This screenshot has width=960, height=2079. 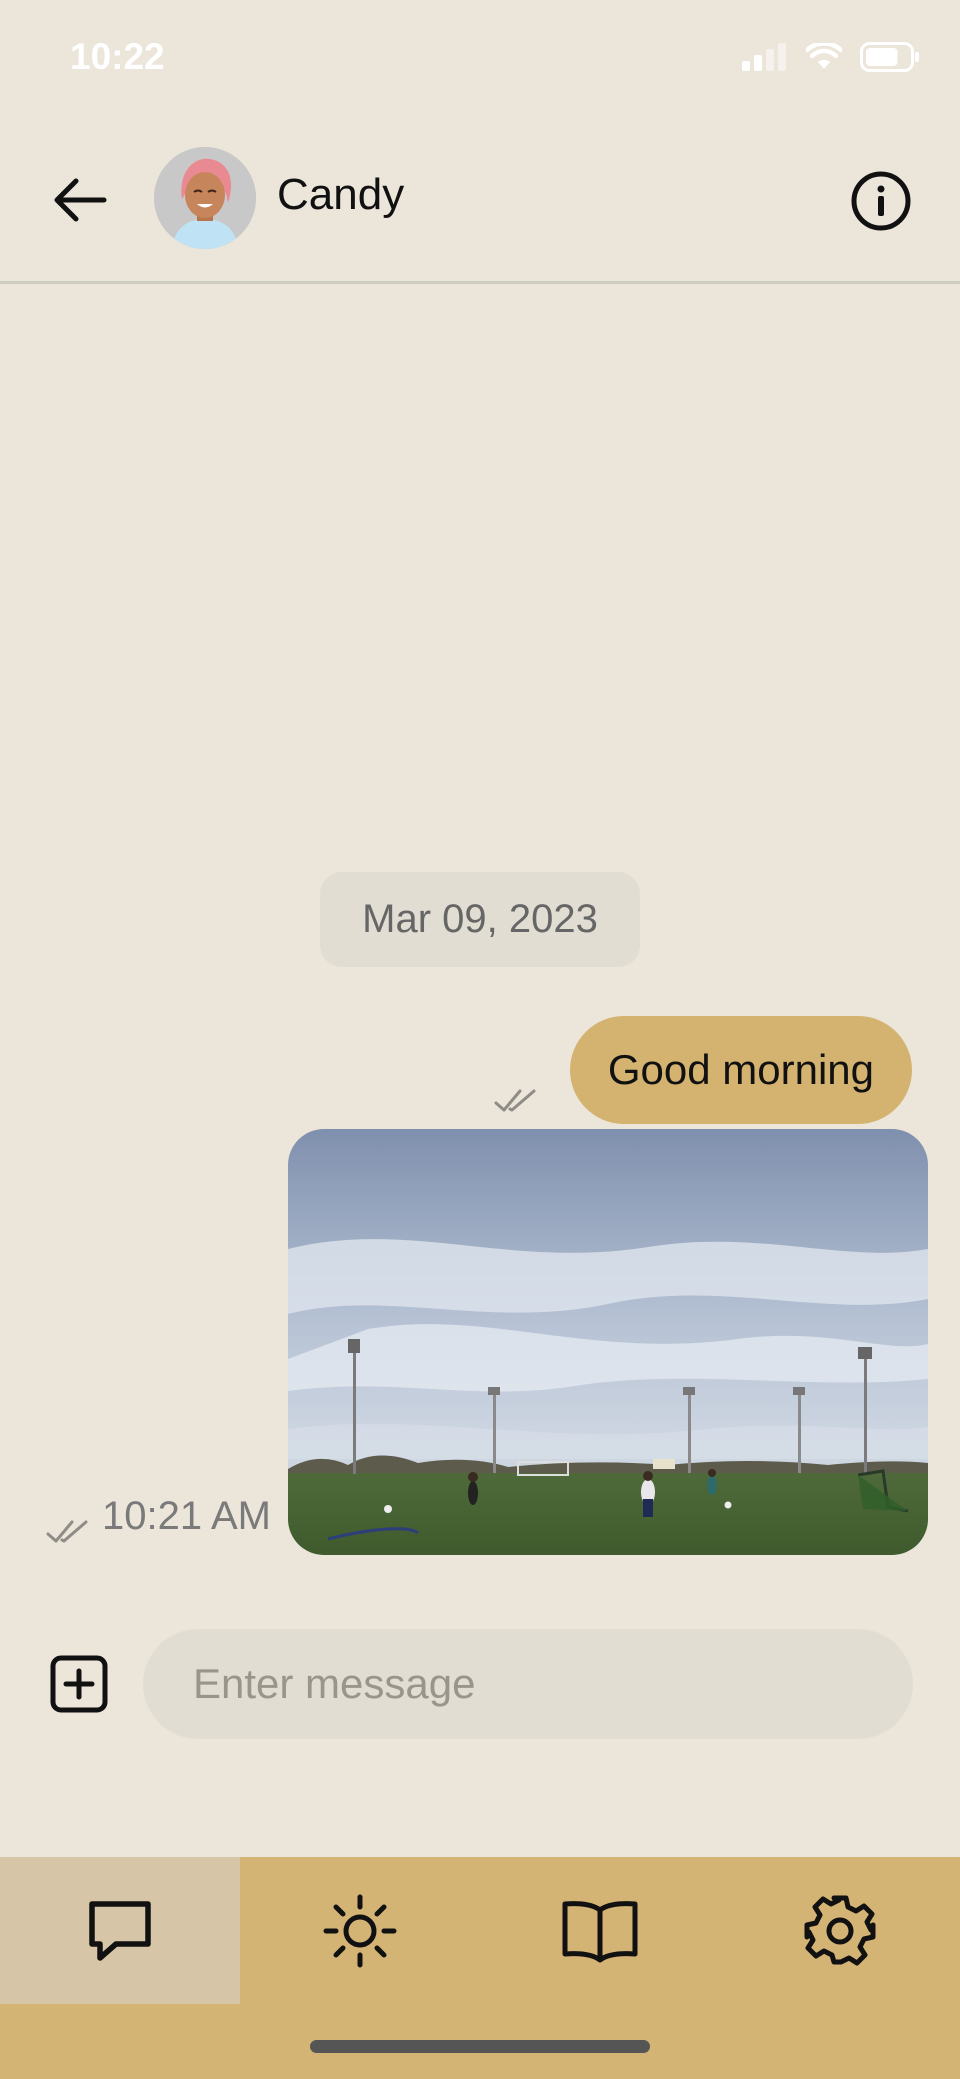 I want to click on message-timestamp: 10:21 AM, so click(x=187, y=1516).